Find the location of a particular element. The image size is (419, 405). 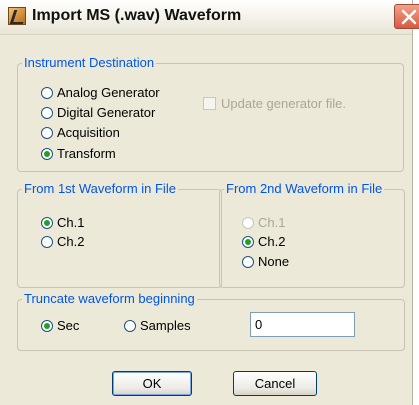

cancel-button: Cancel is located at coordinates (275, 383).